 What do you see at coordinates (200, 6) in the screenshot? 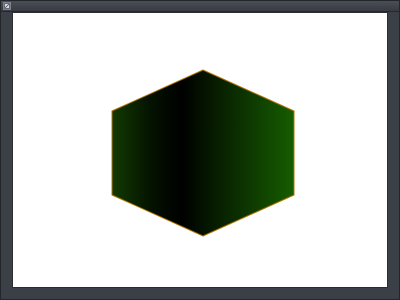
I see `window-titlebar` at bounding box center [200, 6].